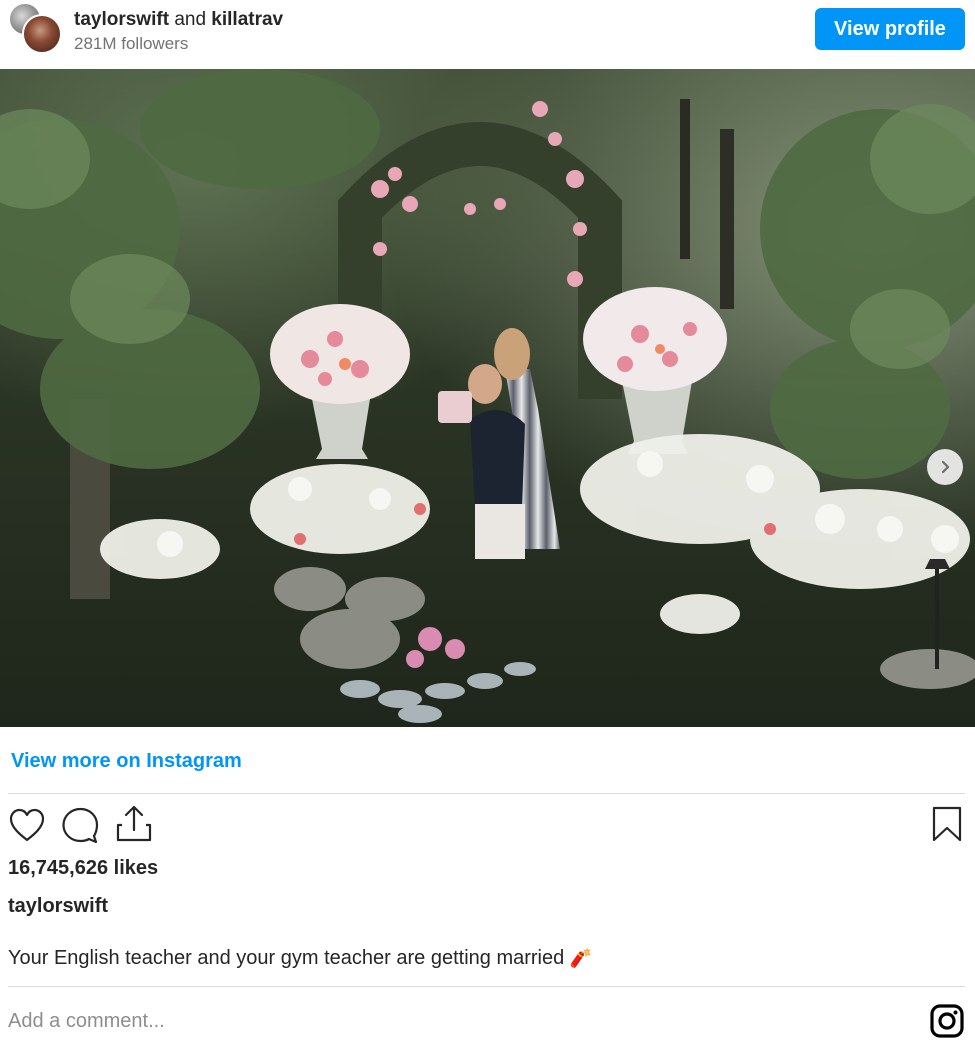  What do you see at coordinates (134, 823) in the screenshot?
I see `share-icon` at bounding box center [134, 823].